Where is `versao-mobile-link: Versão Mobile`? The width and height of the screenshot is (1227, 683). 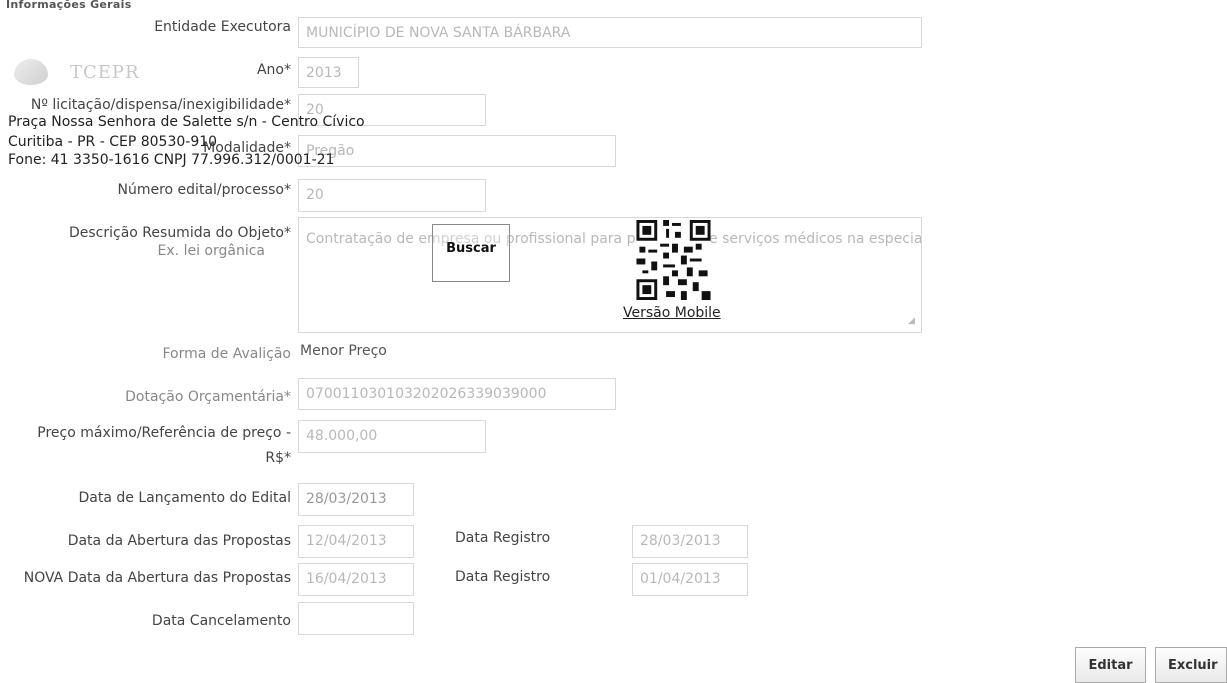
versao-mobile-link: Versão Mobile is located at coordinates (672, 313).